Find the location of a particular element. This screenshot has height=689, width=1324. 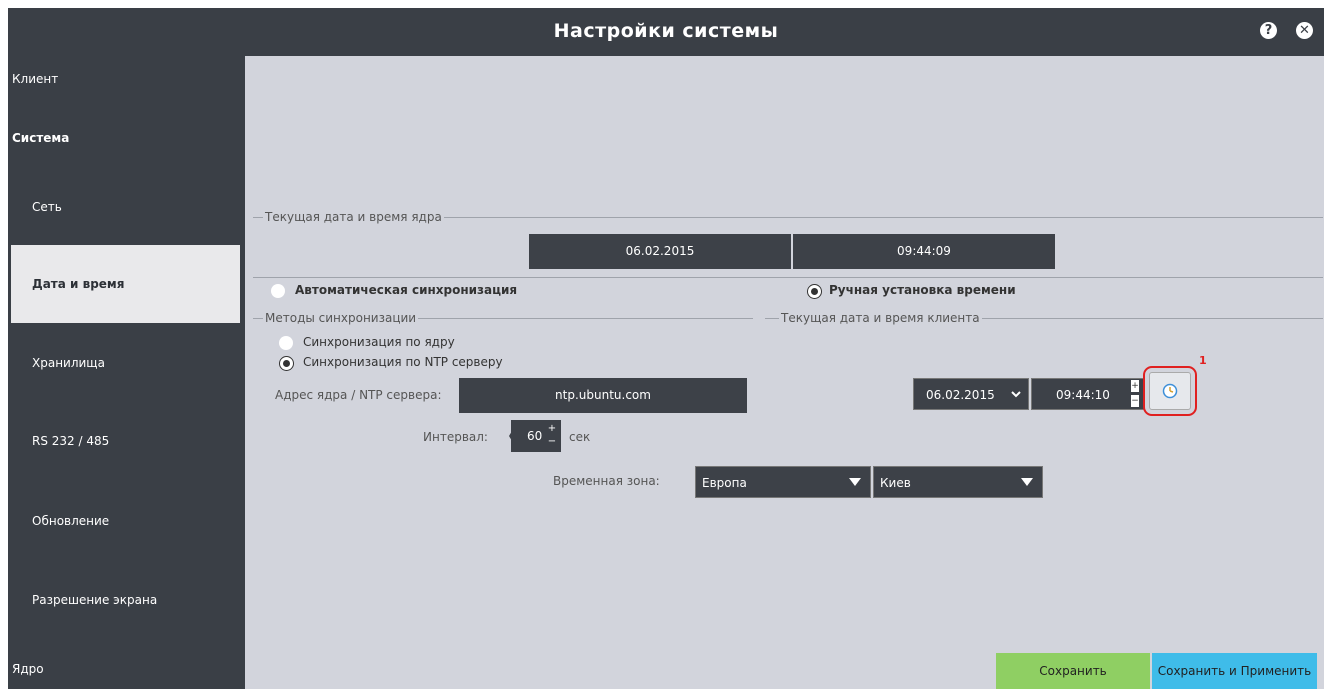

manual-time-radio is located at coordinates (814, 291).